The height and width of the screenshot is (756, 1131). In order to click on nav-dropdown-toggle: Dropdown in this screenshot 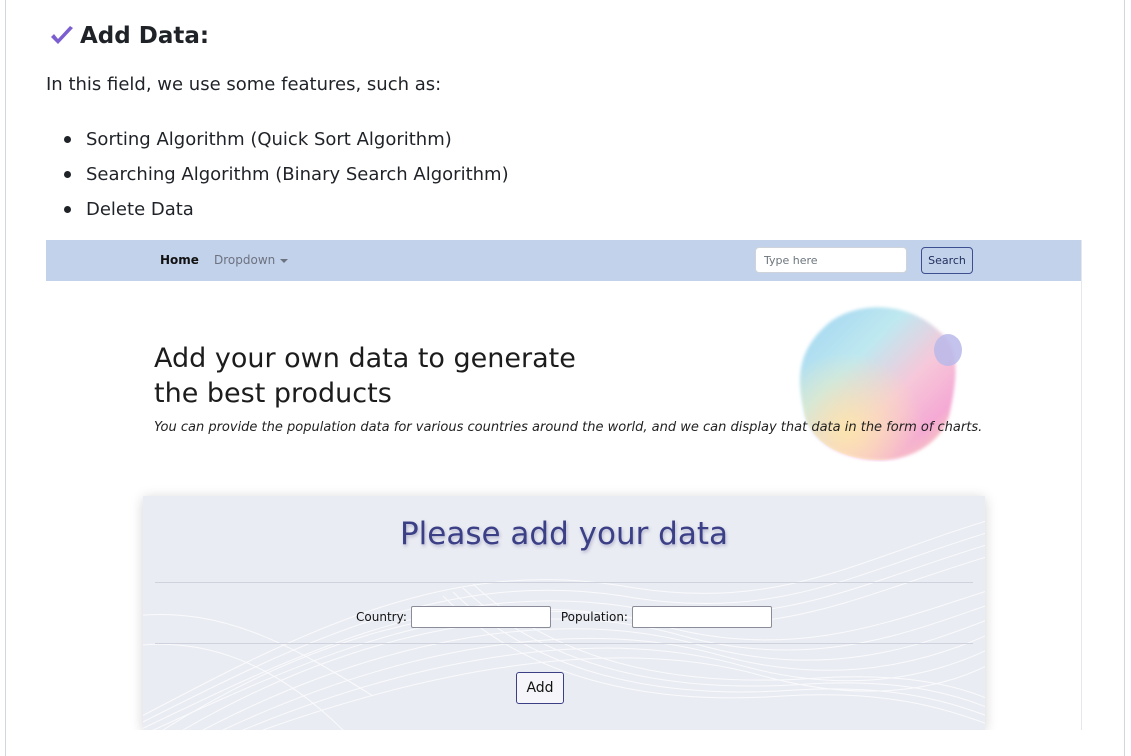, I will do `click(251, 260)`.